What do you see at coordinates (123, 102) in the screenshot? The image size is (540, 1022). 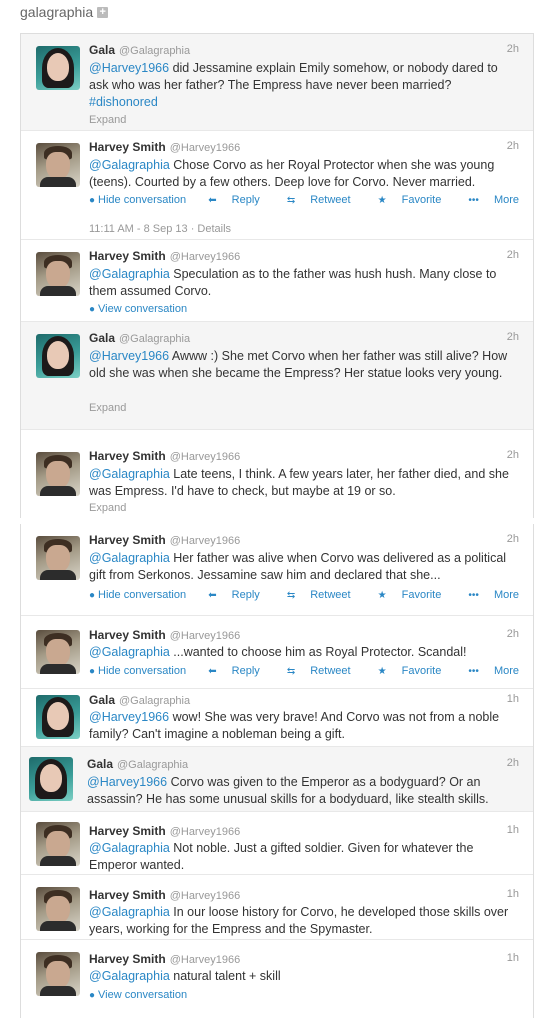 I see `hashtag-link: #dishonored` at bounding box center [123, 102].